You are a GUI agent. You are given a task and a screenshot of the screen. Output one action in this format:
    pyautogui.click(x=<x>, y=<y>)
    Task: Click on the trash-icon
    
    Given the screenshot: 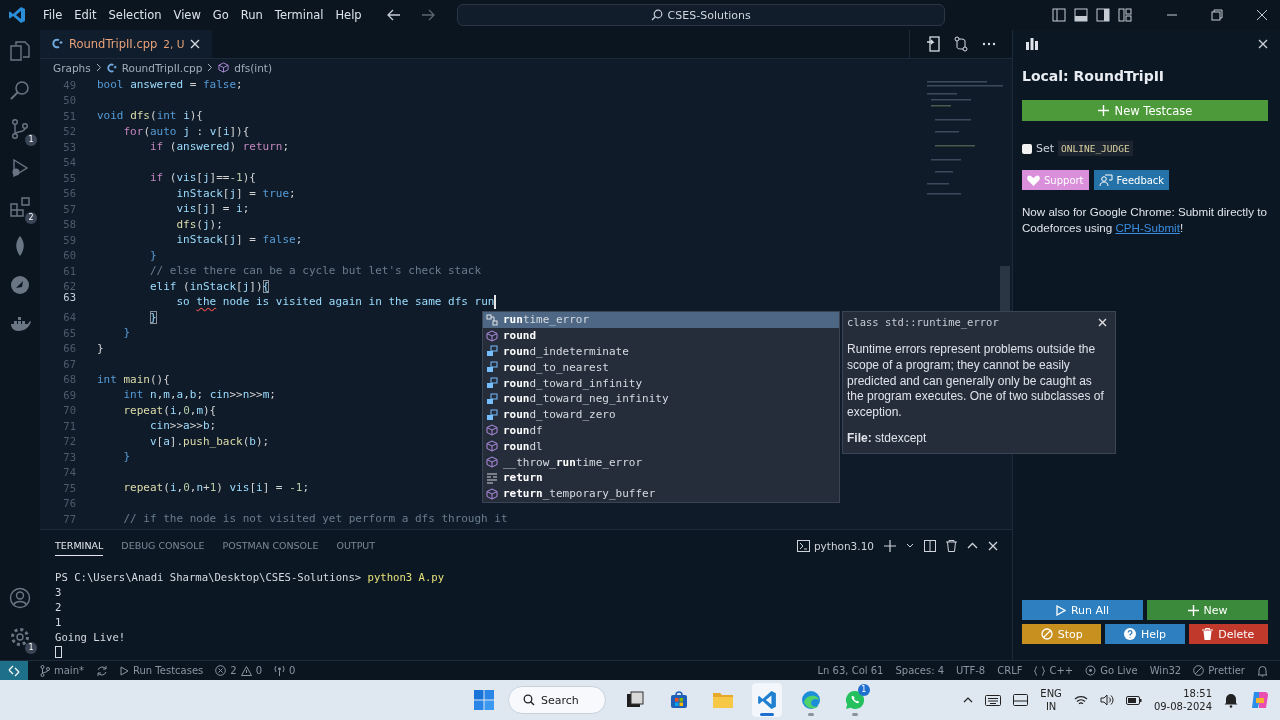 What is the action you would take?
    pyautogui.click(x=951, y=545)
    